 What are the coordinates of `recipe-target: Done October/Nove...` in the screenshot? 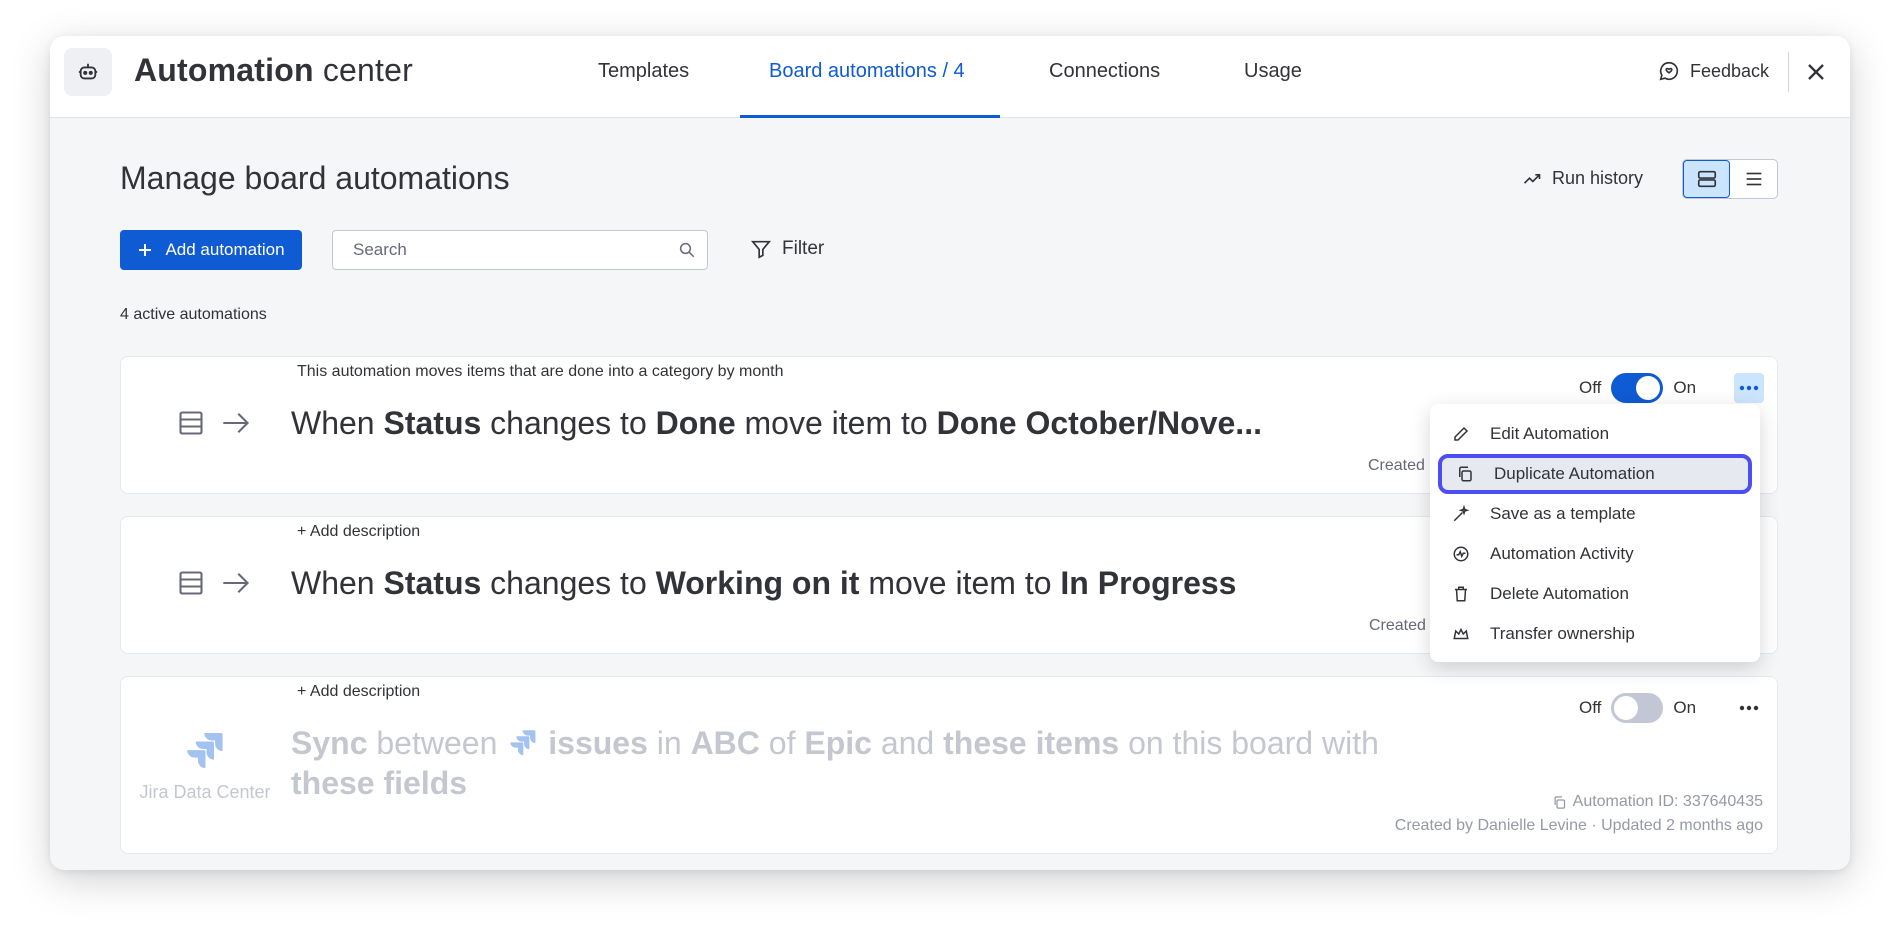 It's located at (1099, 423).